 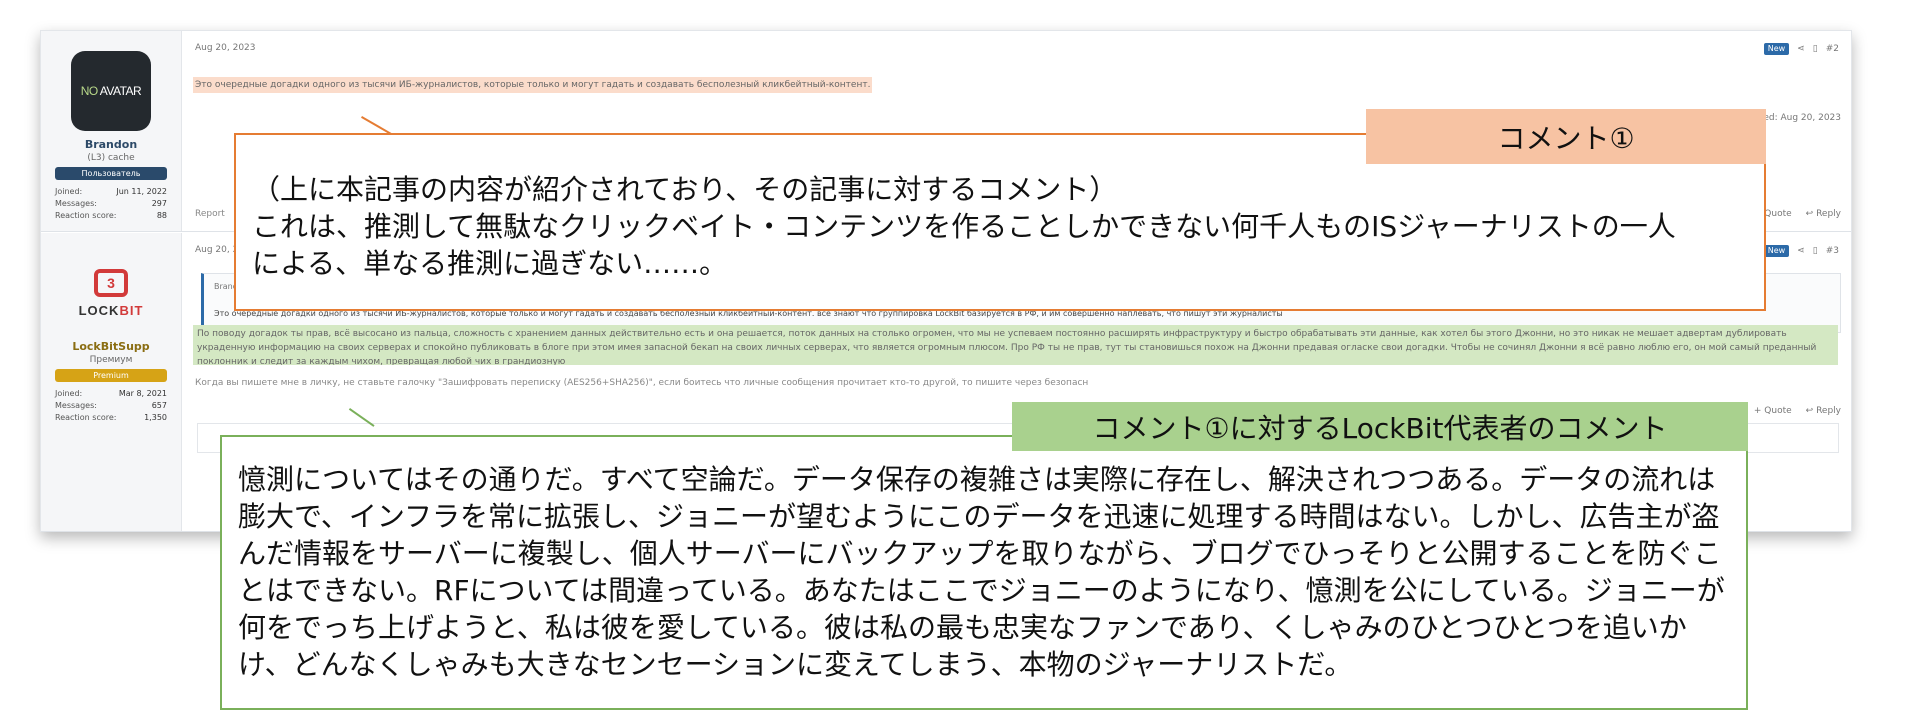 What do you see at coordinates (111, 173) in the screenshot?
I see `user-badge: Пользователь` at bounding box center [111, 173].